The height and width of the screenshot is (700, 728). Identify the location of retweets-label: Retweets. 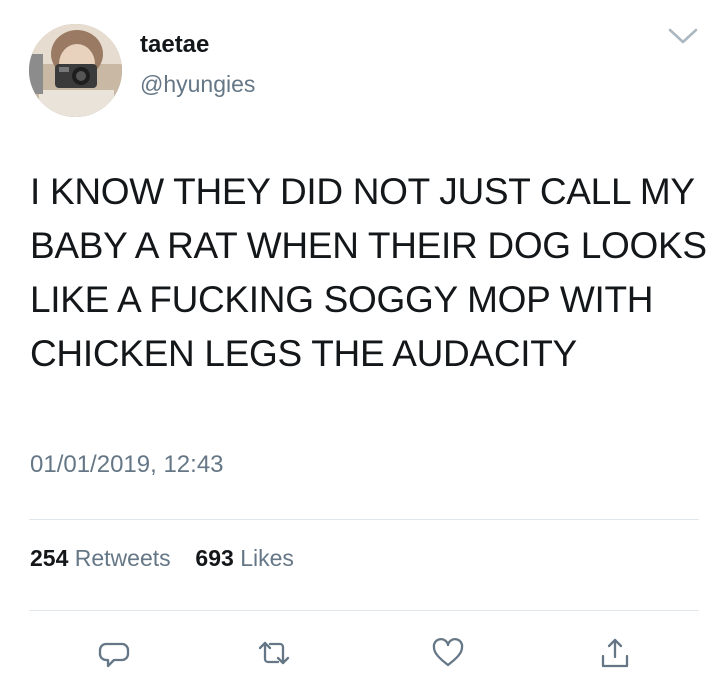
(122, 558).